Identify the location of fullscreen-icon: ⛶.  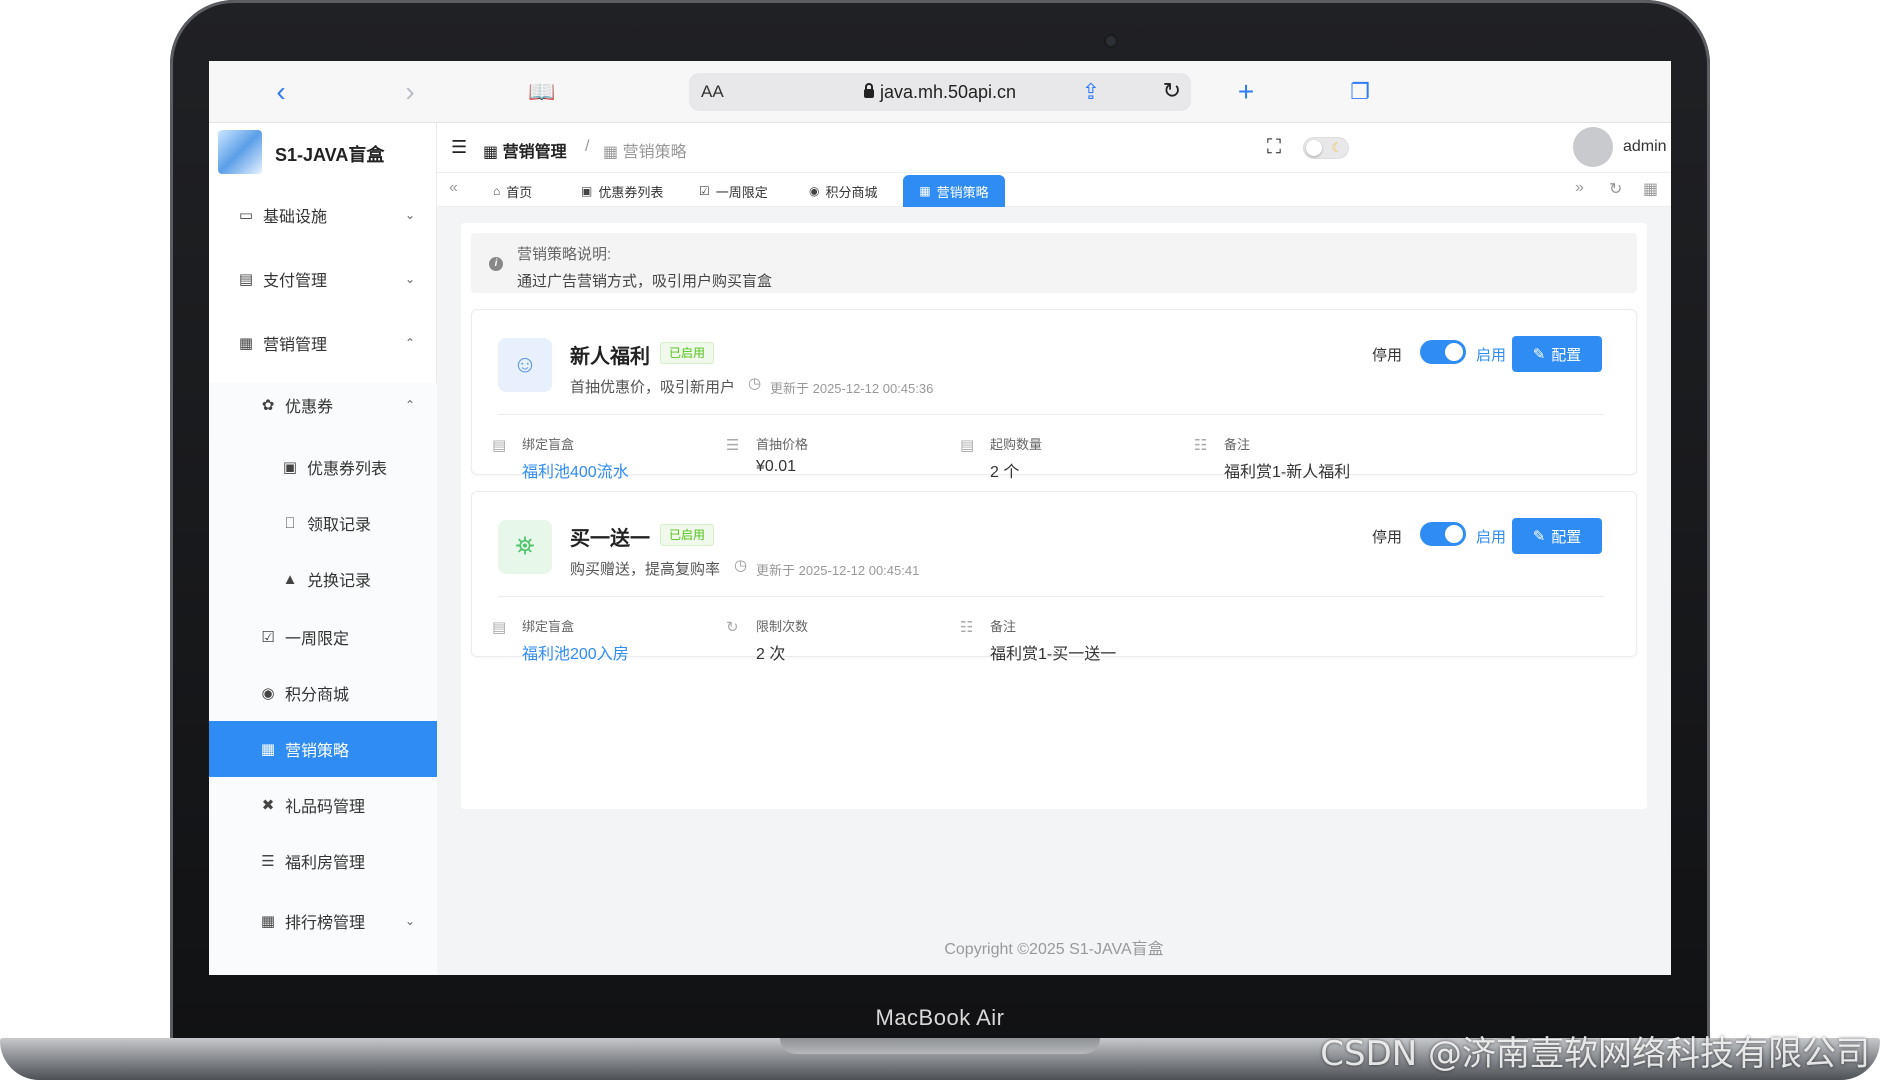
(1274, 147).